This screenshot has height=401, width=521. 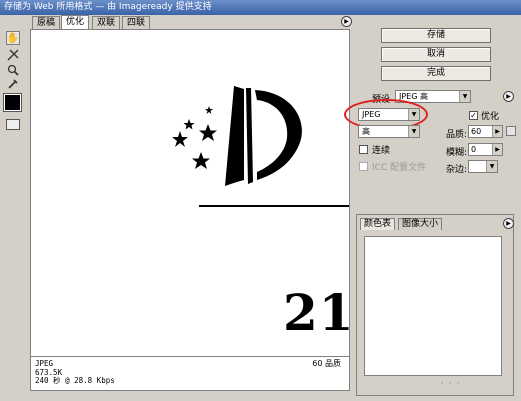 I want to click on info-format: JPEG, so click(x=44, y=363).